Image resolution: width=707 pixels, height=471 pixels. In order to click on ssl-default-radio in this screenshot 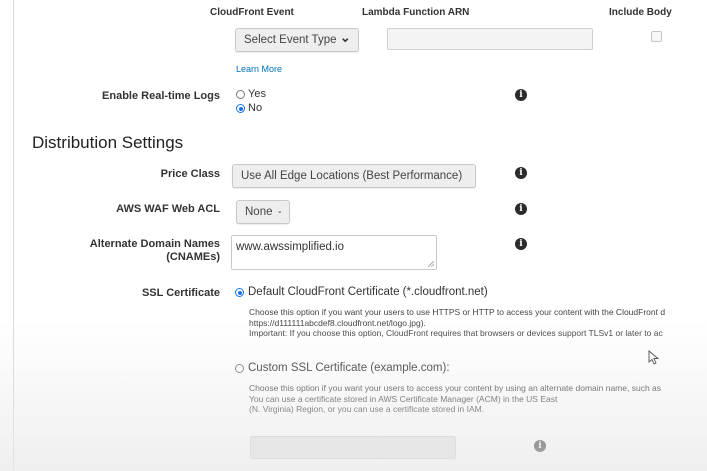, I will do `click(239, 292)`.